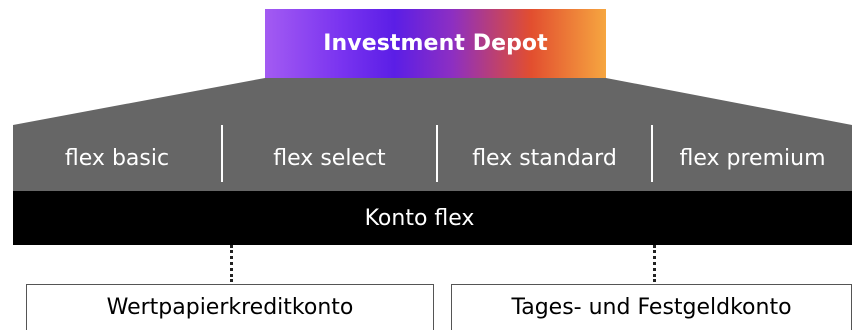 Image resolution: width=852 pixels, height=330 pixels. I want to click on tier-flex-basic: flex basic, so click(117, 158).